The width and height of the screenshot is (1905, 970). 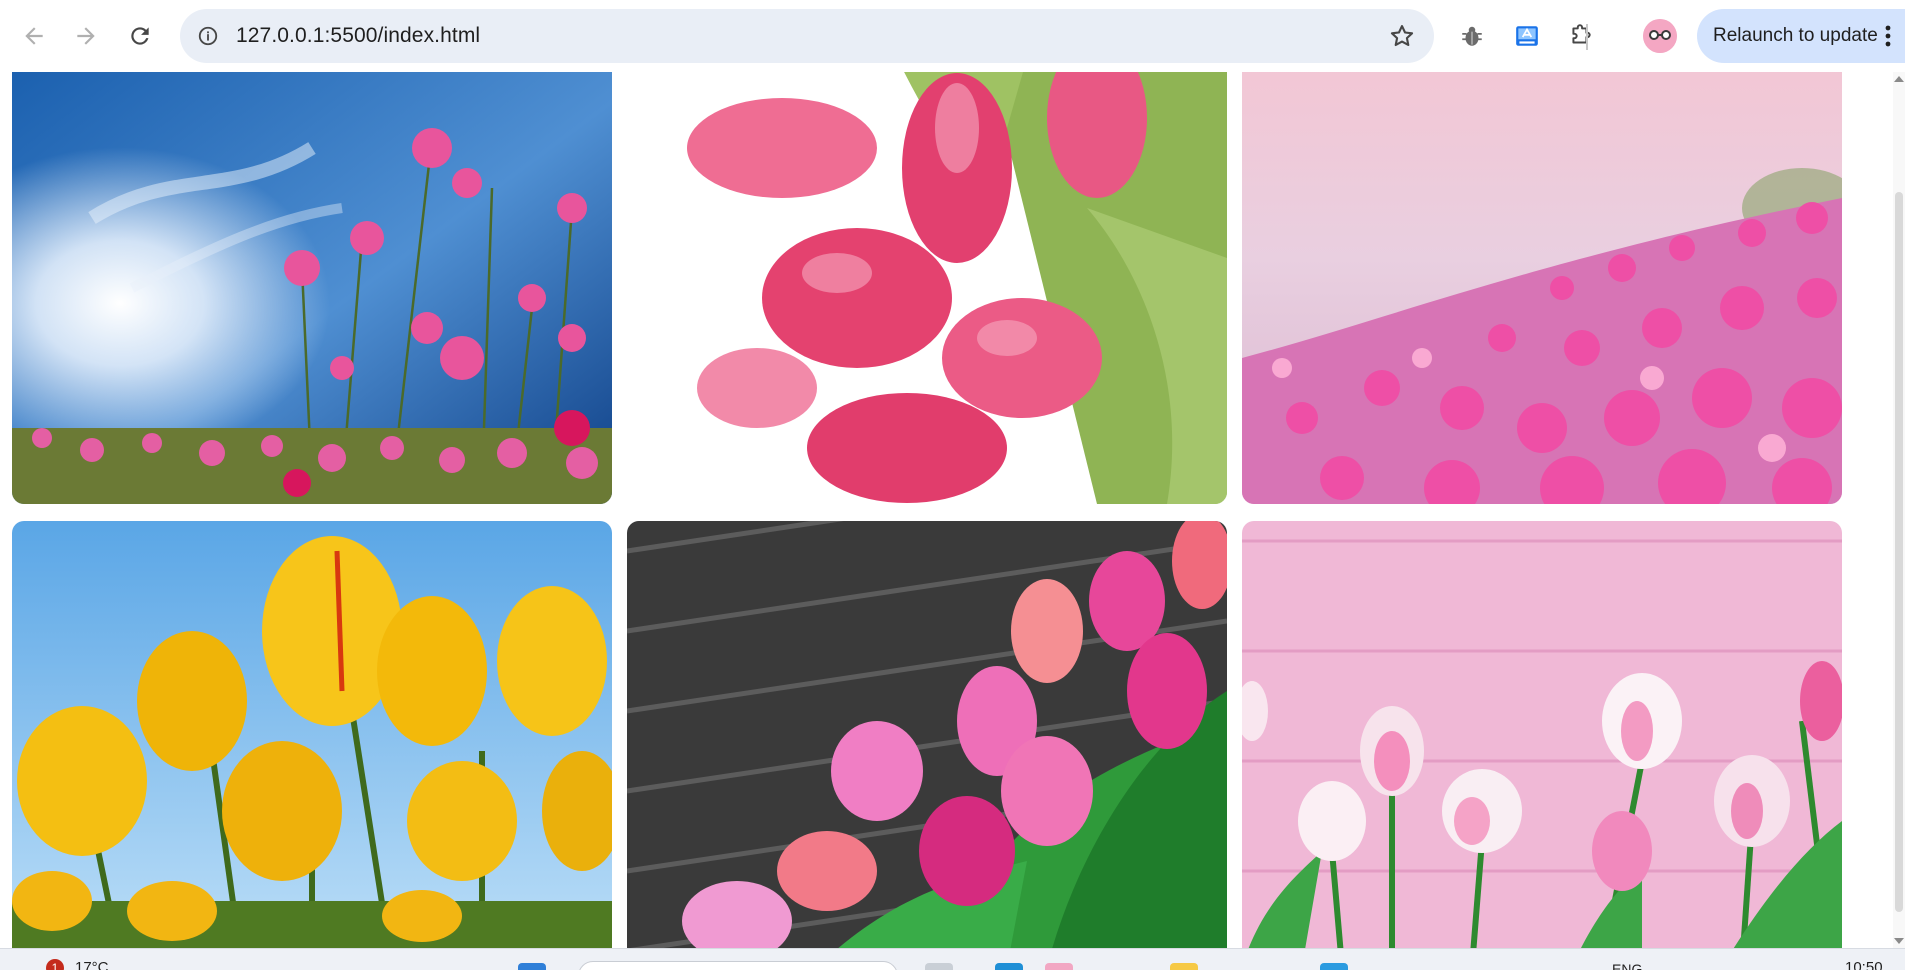 What do you see at coordinates (1899, 79) in the screenshot?
I see `scroll-up-icon` at bounding box center [1899, 79].